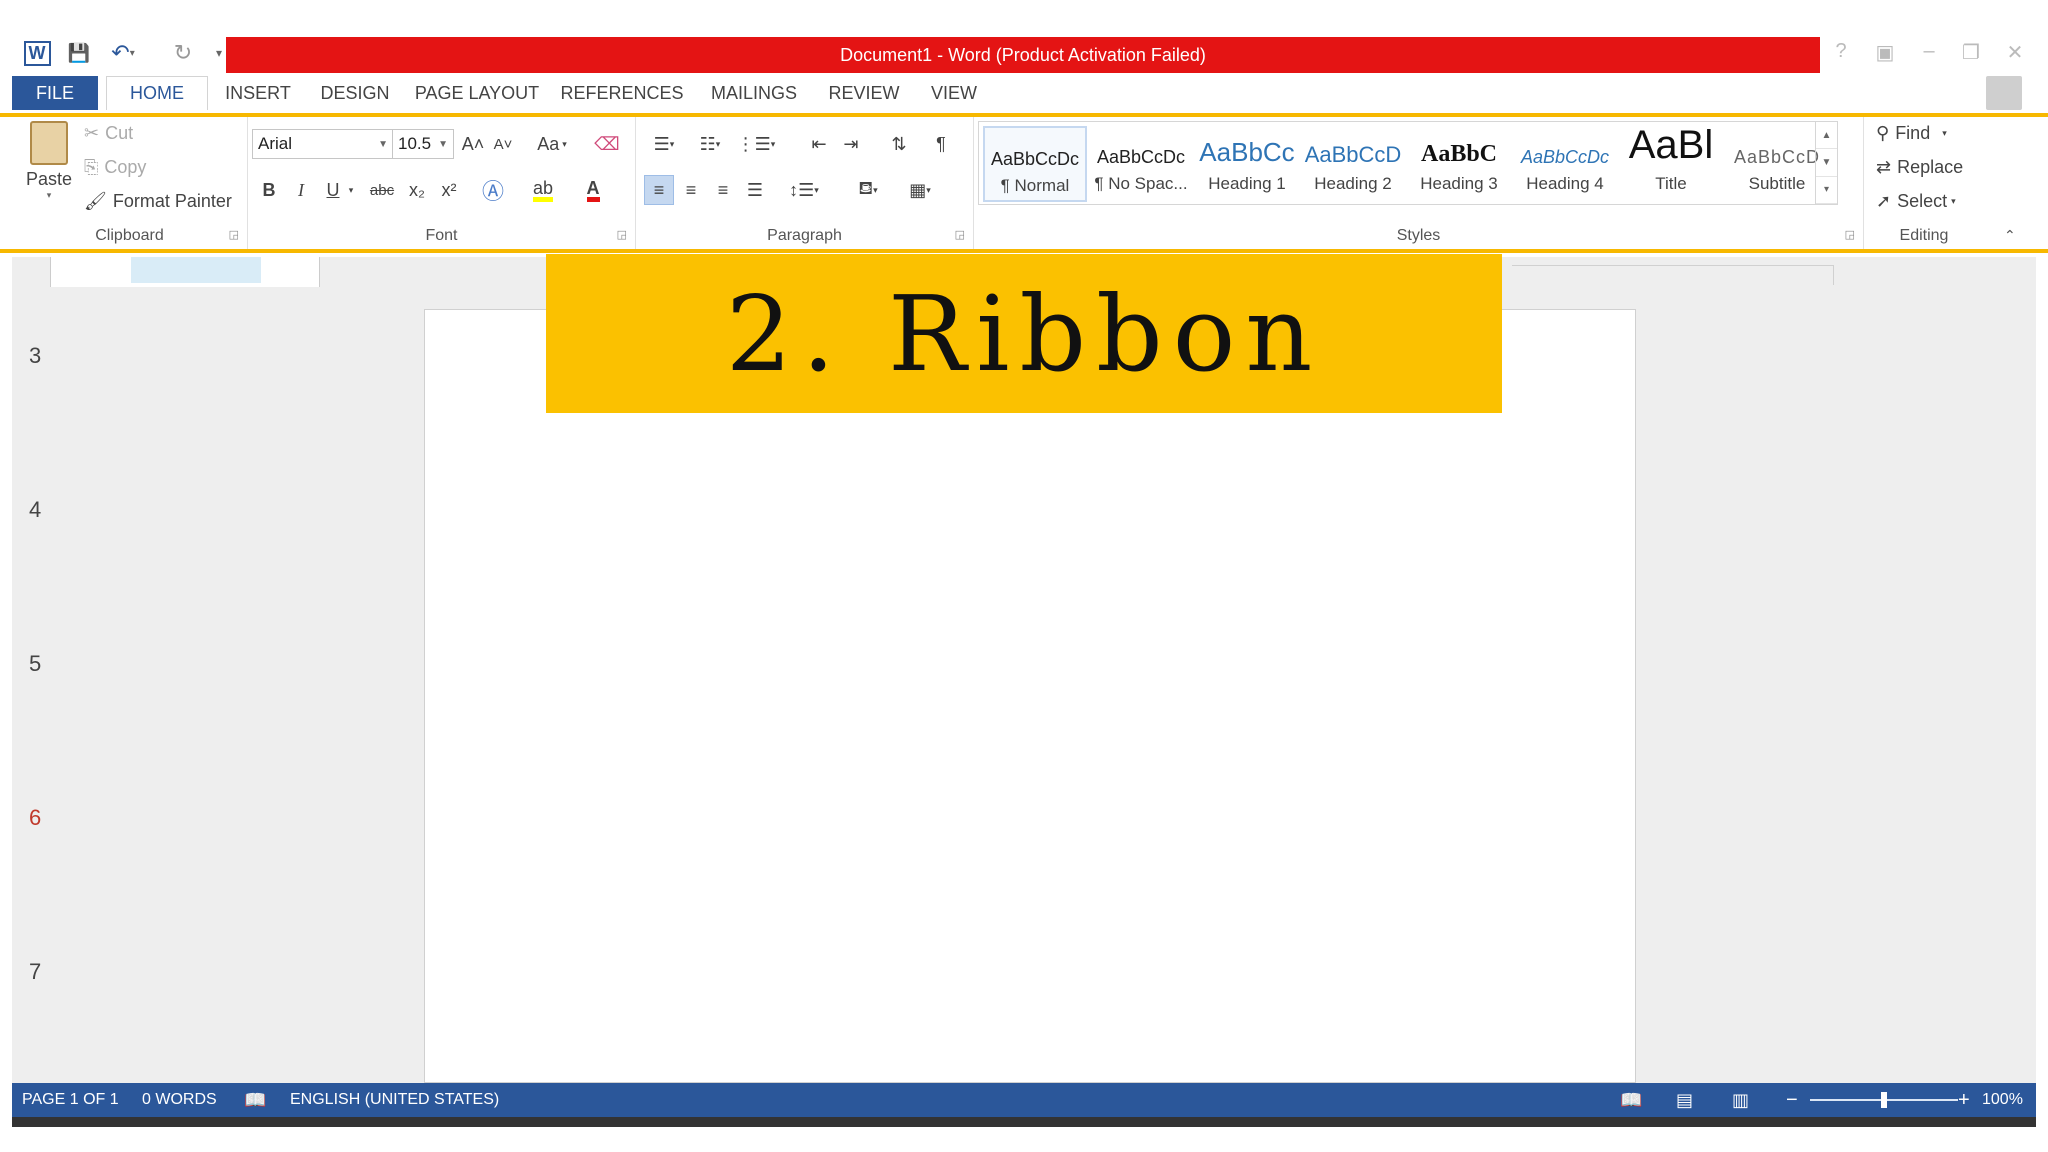 This screenshot has width=2048, height=1152. I want to click on font-name-combo: Arial ▼, so click(323, 144).